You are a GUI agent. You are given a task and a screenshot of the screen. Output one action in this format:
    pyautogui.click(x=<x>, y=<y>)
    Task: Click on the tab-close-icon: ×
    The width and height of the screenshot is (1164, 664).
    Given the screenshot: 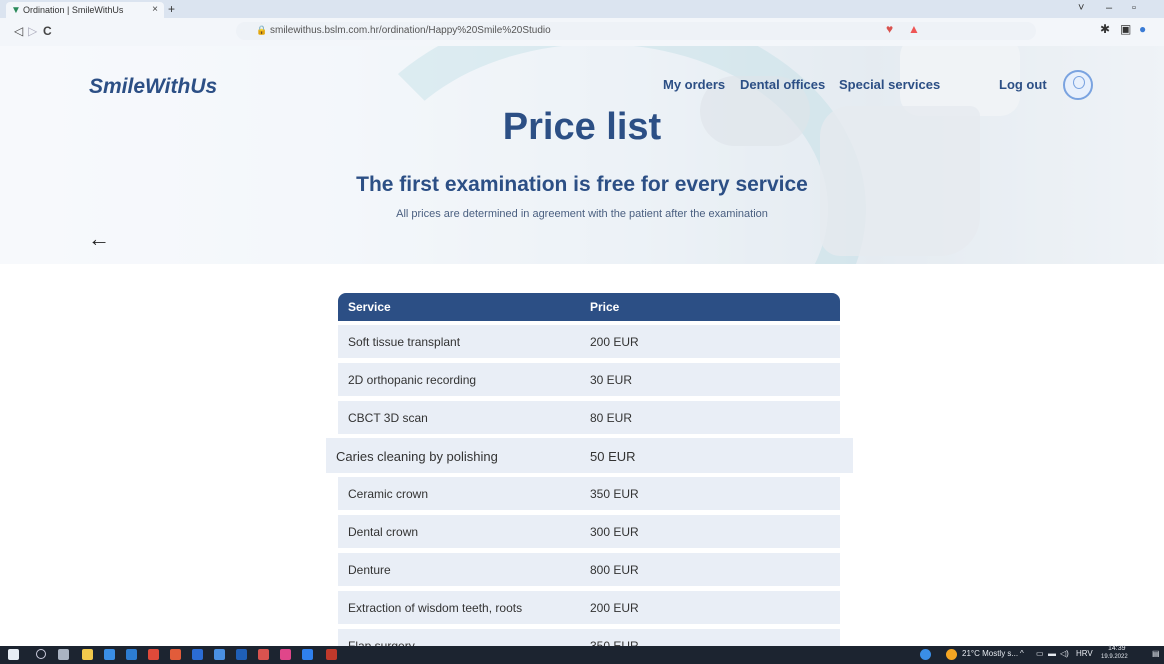 What is the action you would take?
    pyautogui.click(x=155, y=9)
    